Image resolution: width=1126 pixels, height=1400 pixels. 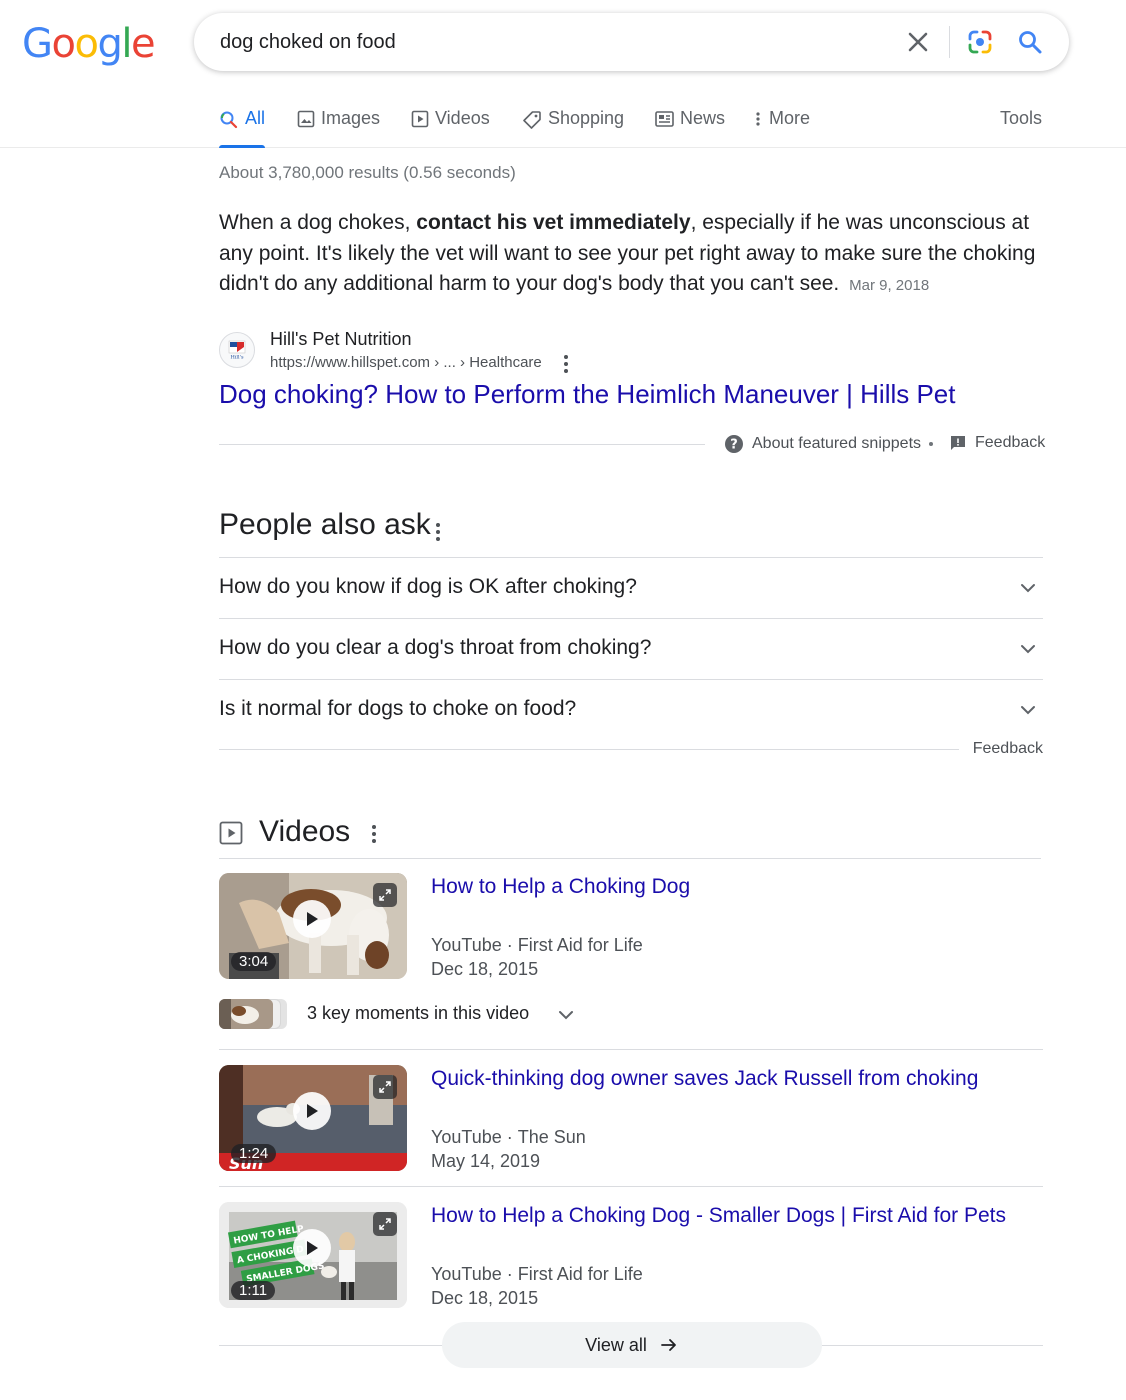 What do you see at coordinates (254, 1014) in the screenshot?
I see `key-moments-thumbnails` at bounding box center [254, 1014].